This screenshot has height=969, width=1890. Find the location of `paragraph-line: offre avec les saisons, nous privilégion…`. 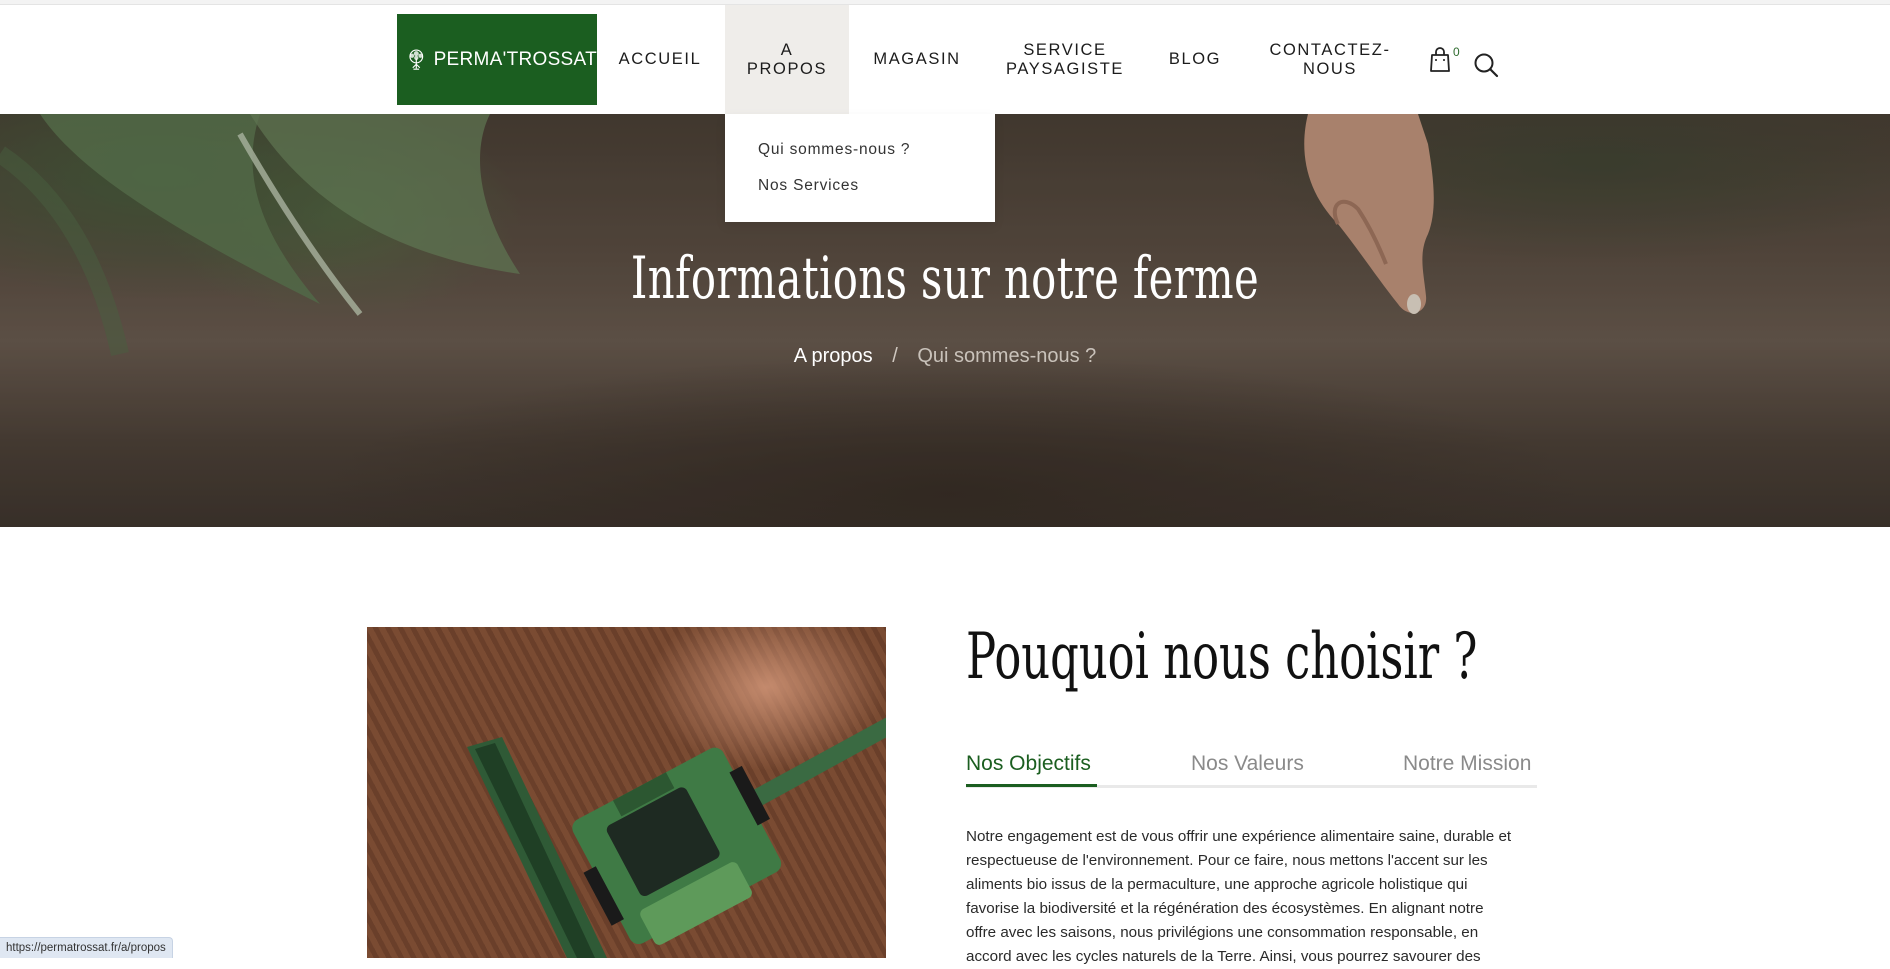

paragraph-line: offre avec les saisons, nous privilégion… is located at coordinates (1222, 932).